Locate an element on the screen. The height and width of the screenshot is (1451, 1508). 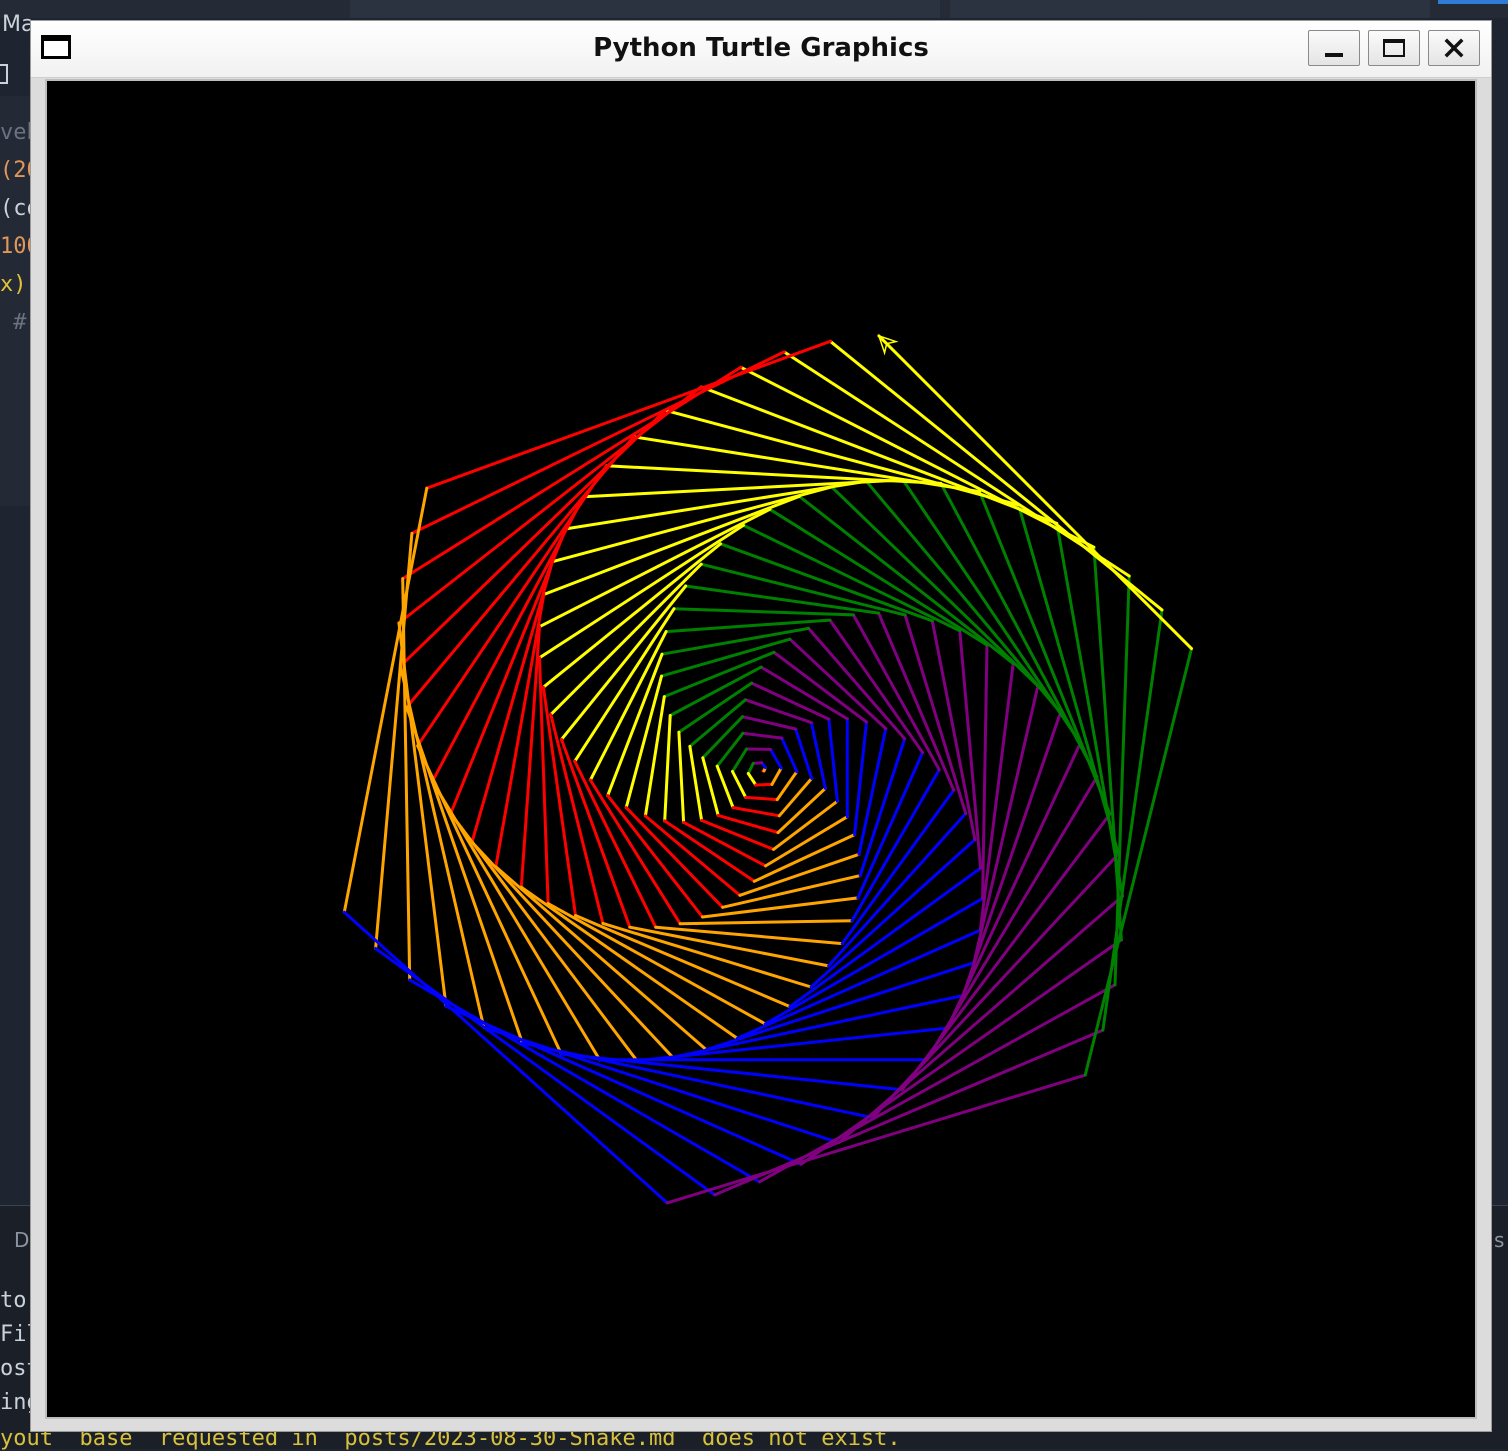
close-icon is located at coordinates (1454, 48).